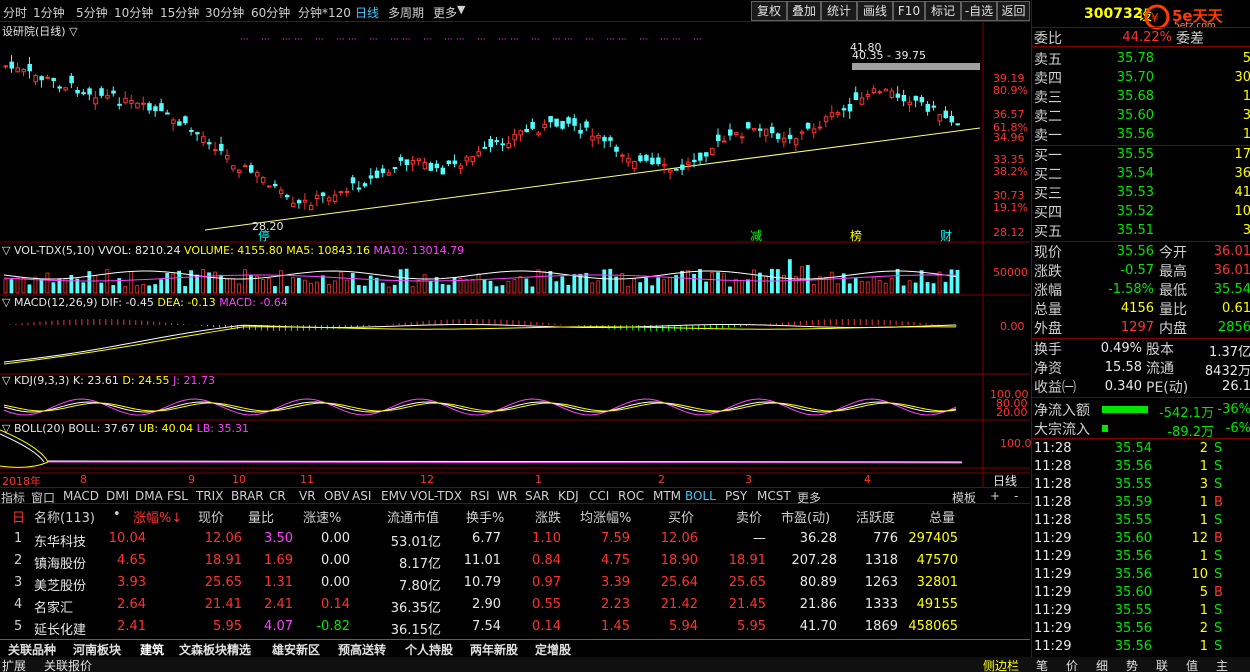 The width and height of the screenshot is (1250, 672). What do you see at coordinates (909, 11) in the screenshot?
I see `toolbar-button-4: F10` at bounding box center [909, 11].